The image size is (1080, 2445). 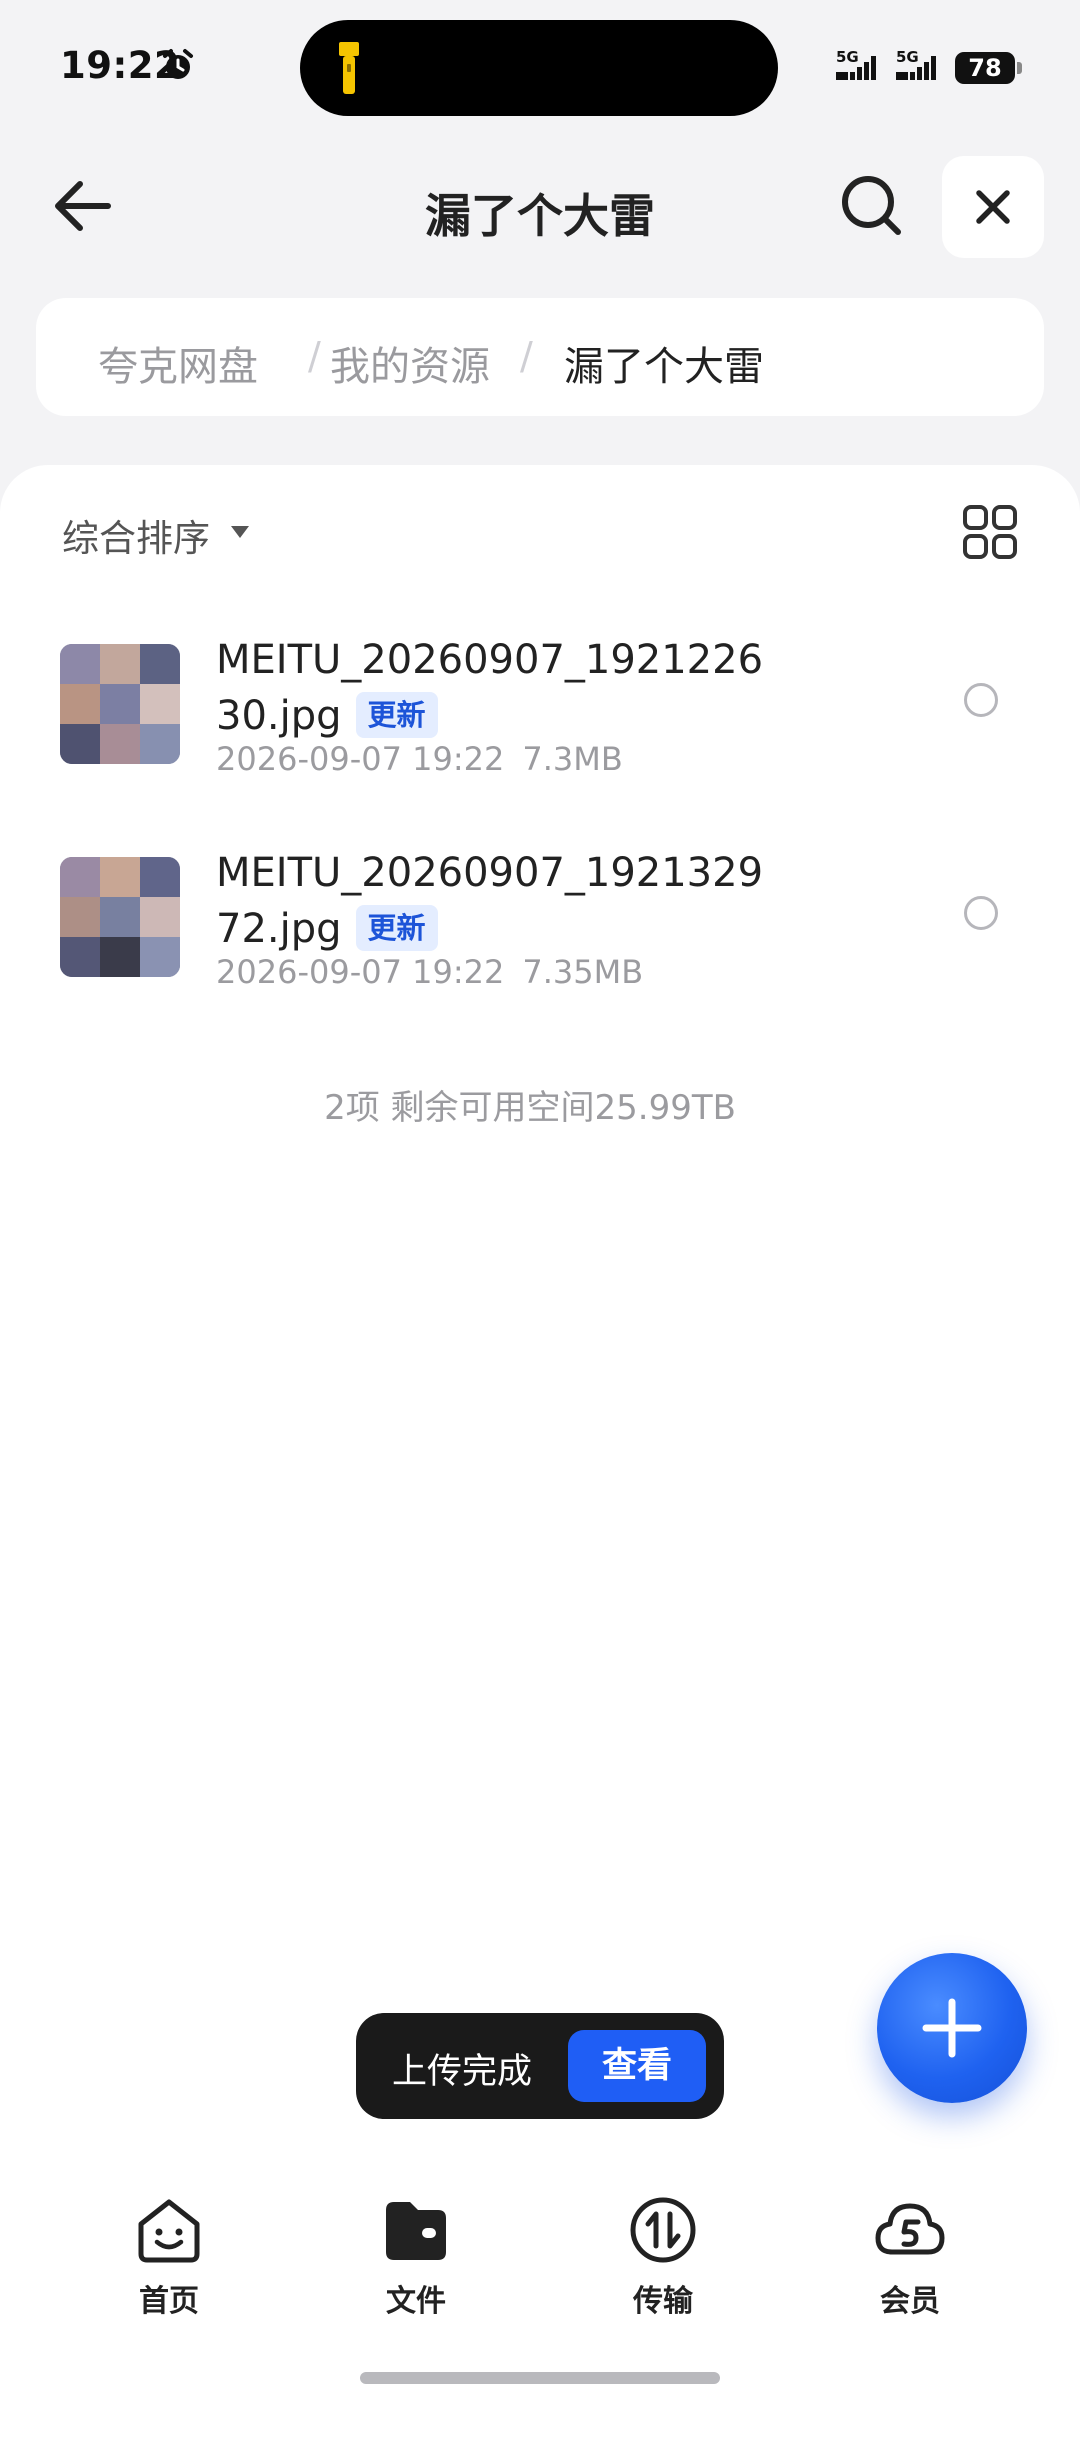 I want to click on dynamic-island, so click(x=539, y=68).